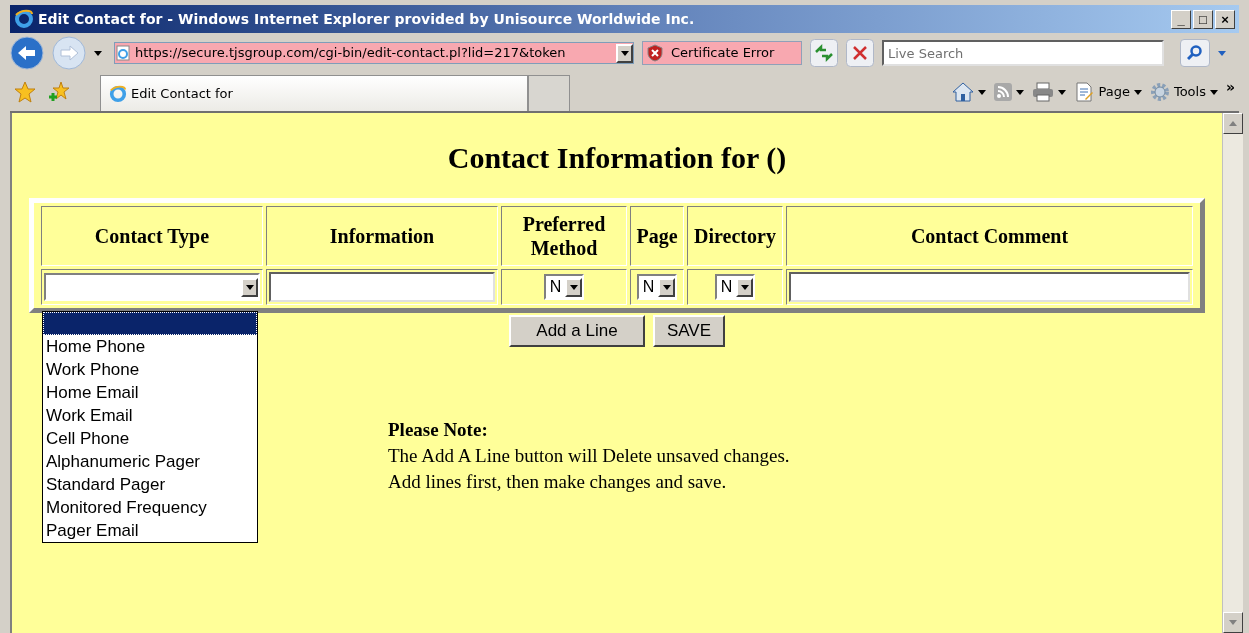 Image resolution: width=1249 pixels, height=633 pixels. I want to click on dropdown-option: Work Email, so click(150, 415).